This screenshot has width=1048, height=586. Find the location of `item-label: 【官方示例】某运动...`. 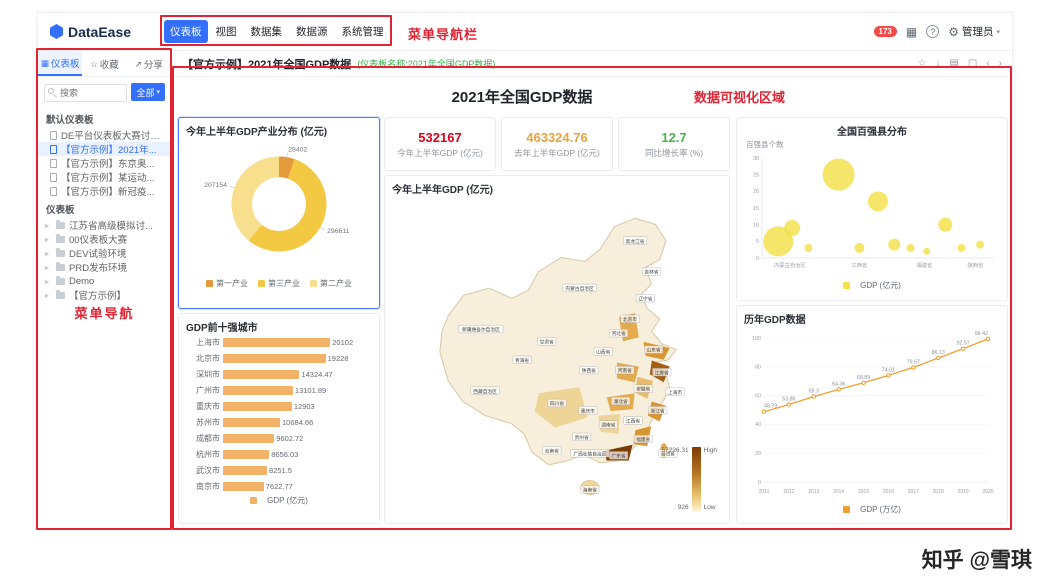

item-label: 【官方示例】某运动... is located at coordinates (108, 178).